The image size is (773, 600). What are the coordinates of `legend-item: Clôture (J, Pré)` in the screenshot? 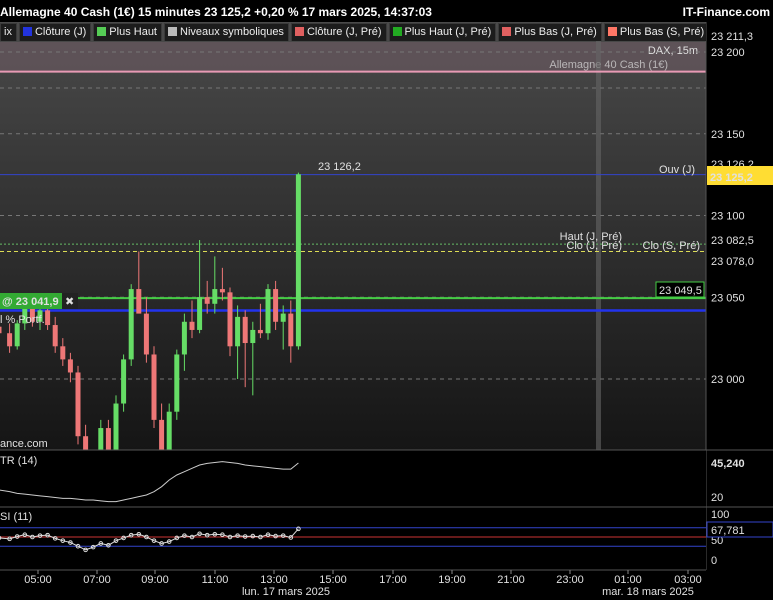 It's located at (338, 32).